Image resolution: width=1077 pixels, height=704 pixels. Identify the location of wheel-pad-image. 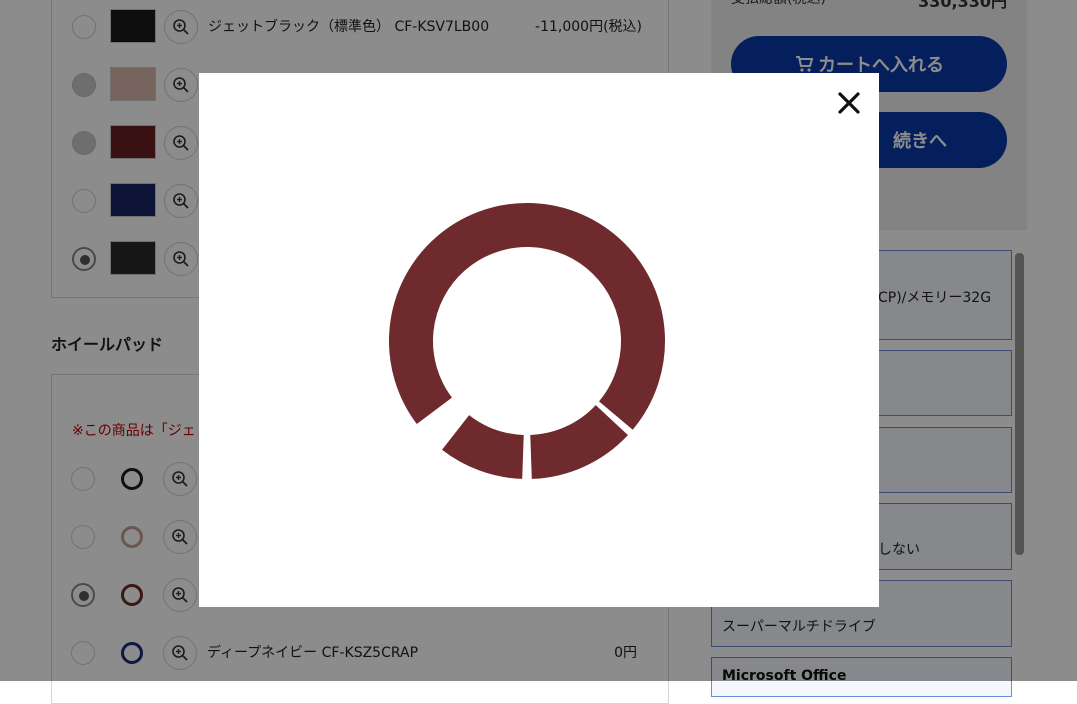
(529, 345).